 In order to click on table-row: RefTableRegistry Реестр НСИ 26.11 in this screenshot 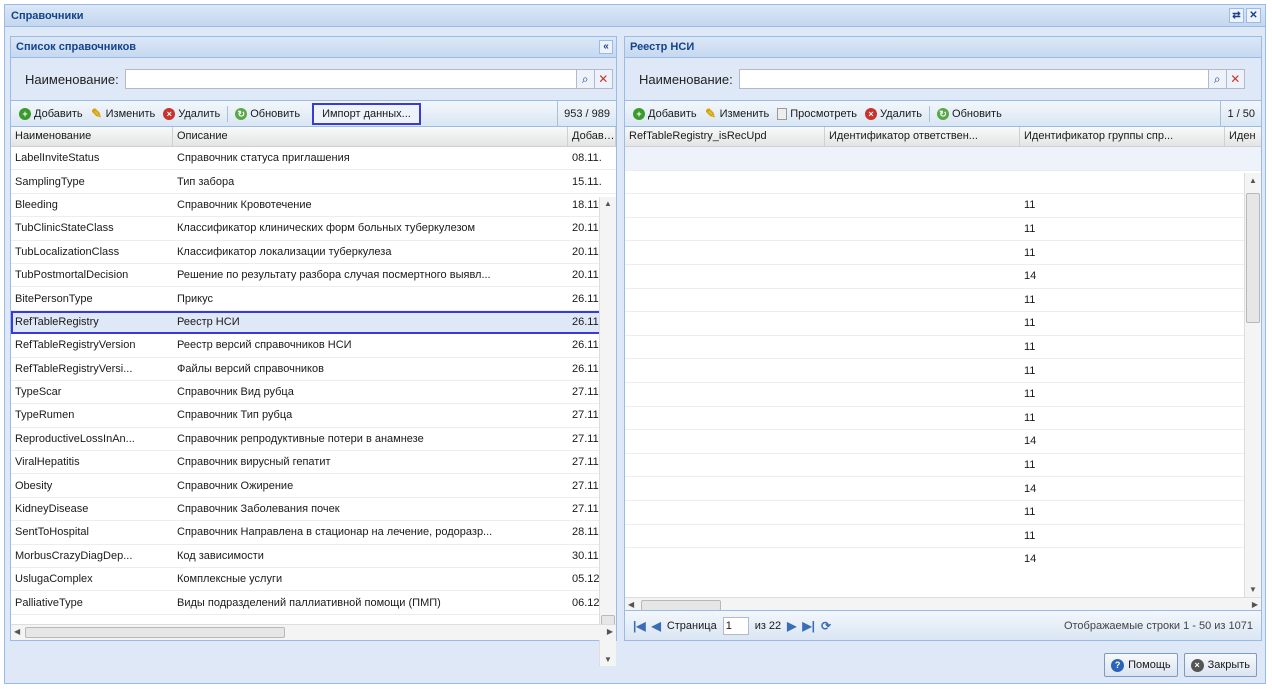, I will do `click(313, 322)`.